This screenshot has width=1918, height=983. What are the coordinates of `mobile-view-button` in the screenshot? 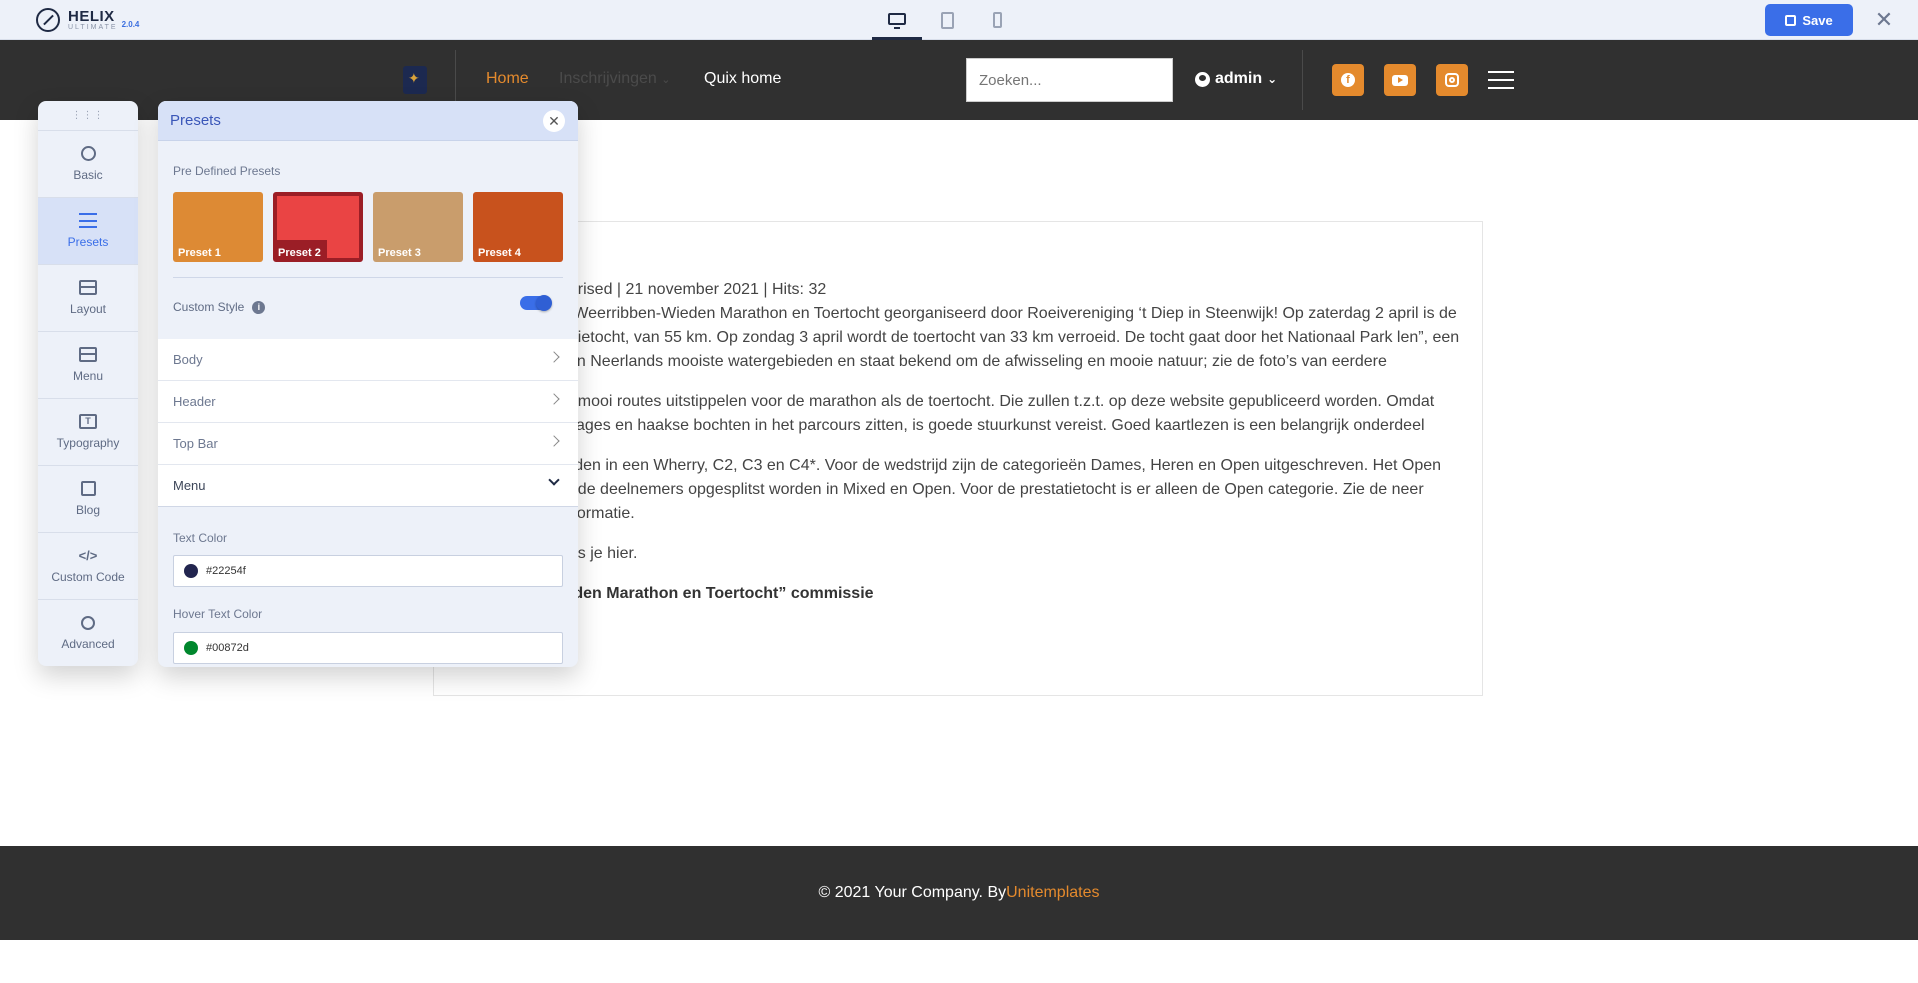 It's located at (997, 20).